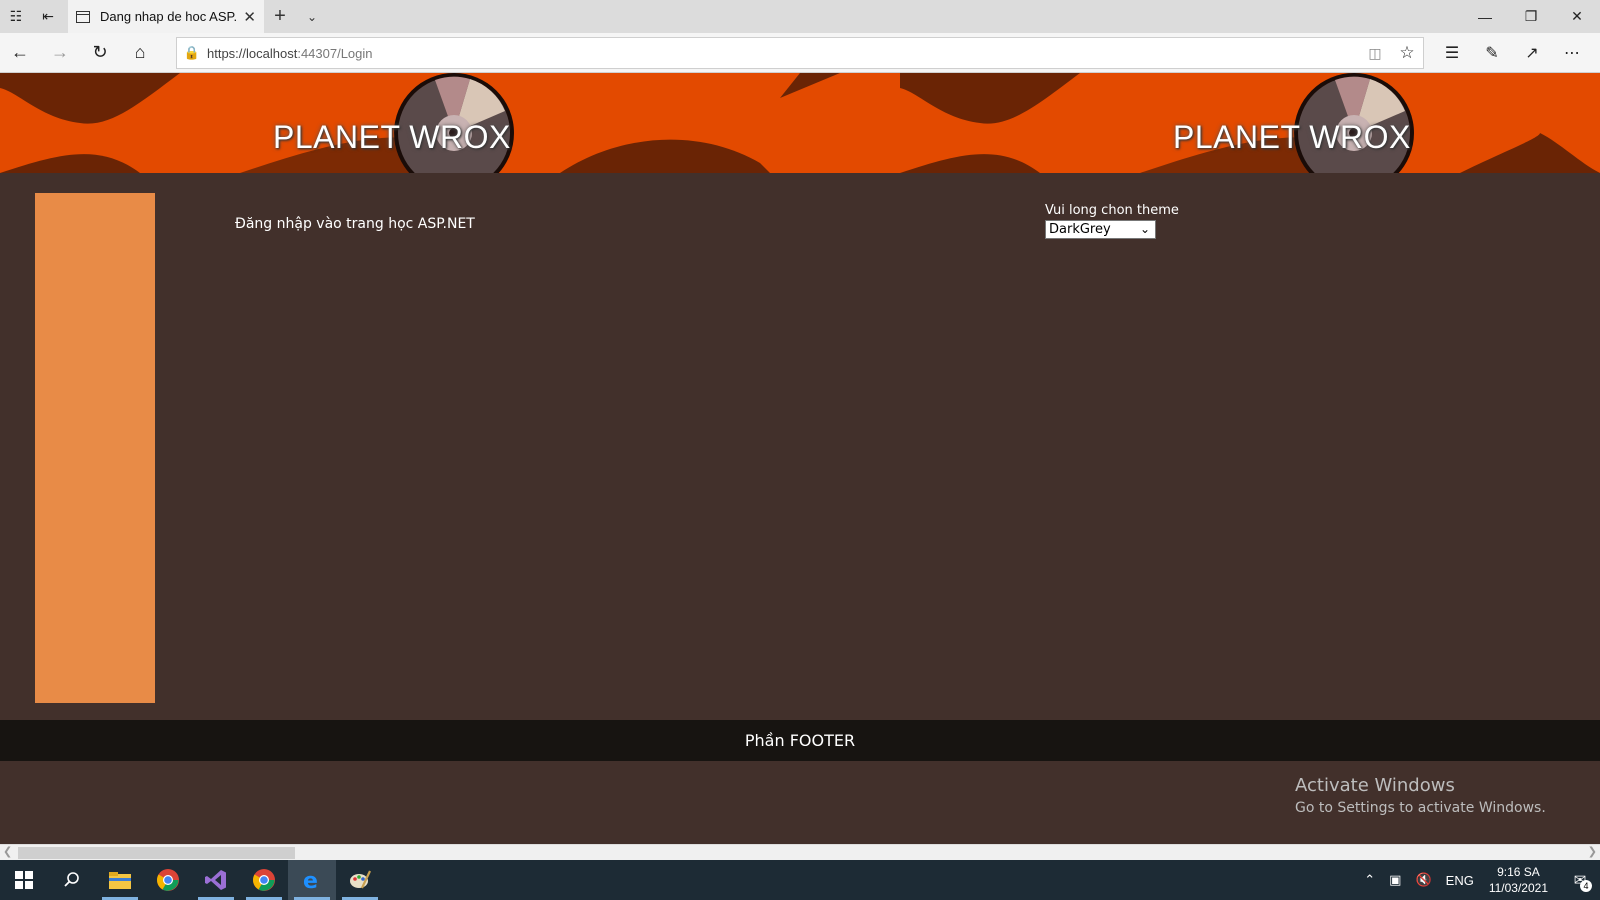 The width and height of the screenshot is (1600, 900). I want to click on notification-badge: 4, so click(1586, 886).